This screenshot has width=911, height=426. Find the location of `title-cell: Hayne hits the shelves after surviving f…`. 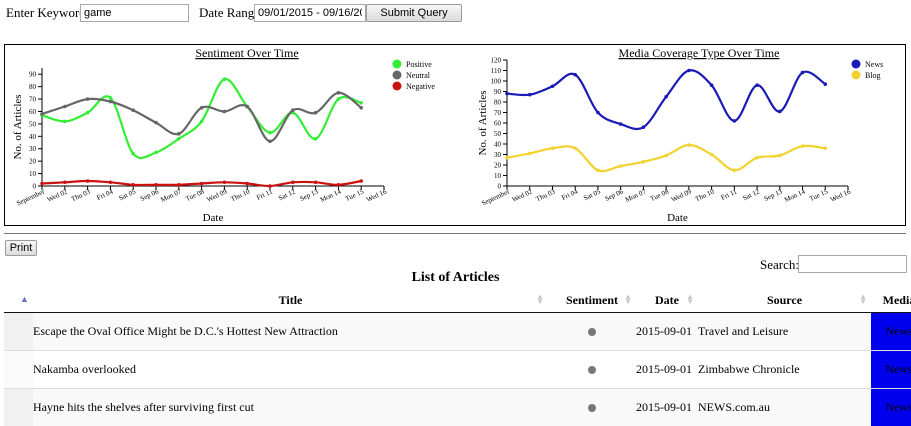

title-cell: Hayne hits the shelves after surviving f… is located at coordinates (290, 407).